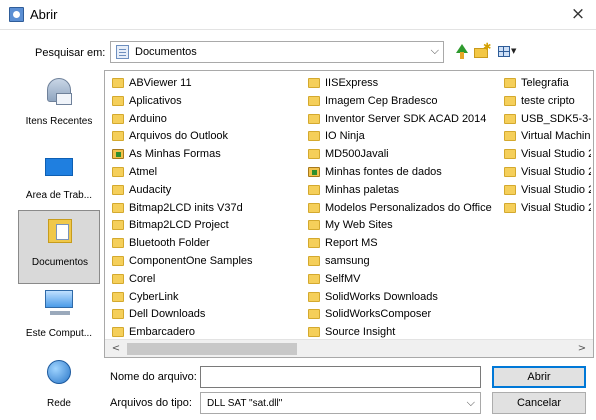 This screenshot has height=420, width=596. I want to click on folder-name: Atmel, so click(143, 171).